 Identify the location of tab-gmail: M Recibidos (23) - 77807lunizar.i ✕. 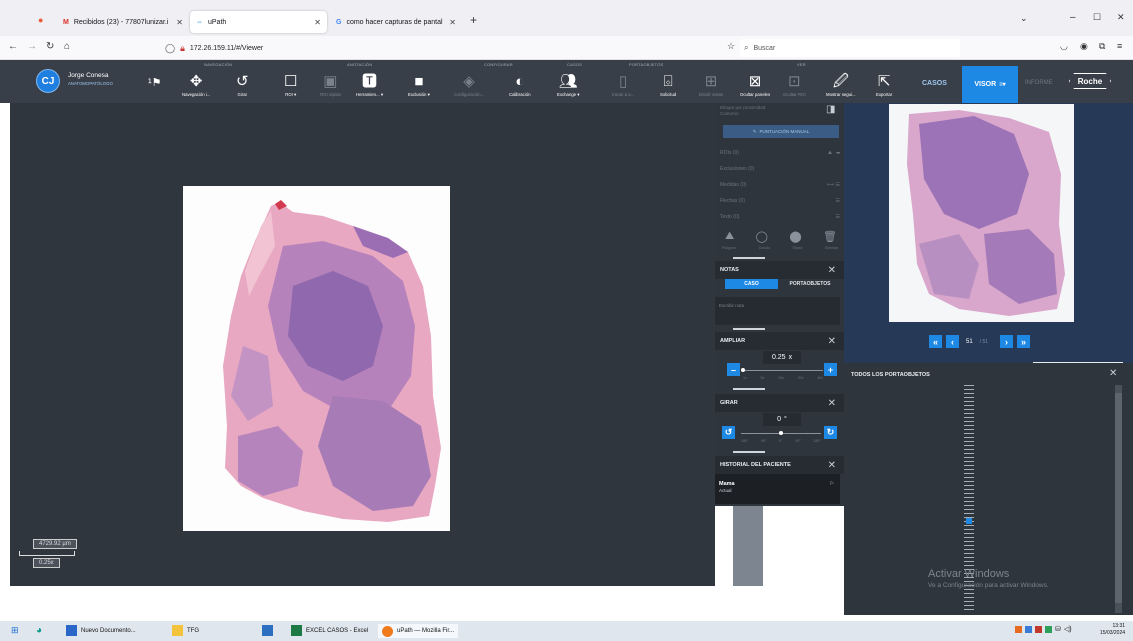
(123, 22).